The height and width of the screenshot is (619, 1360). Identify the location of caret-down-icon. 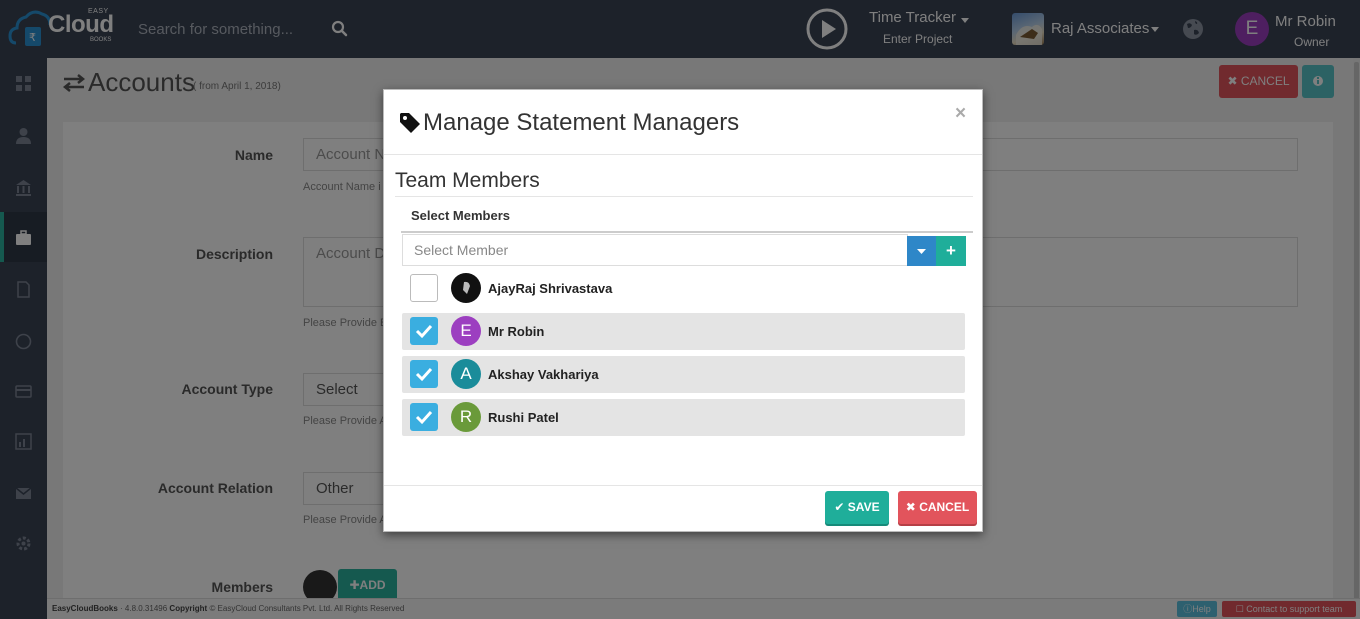
(921, 251).